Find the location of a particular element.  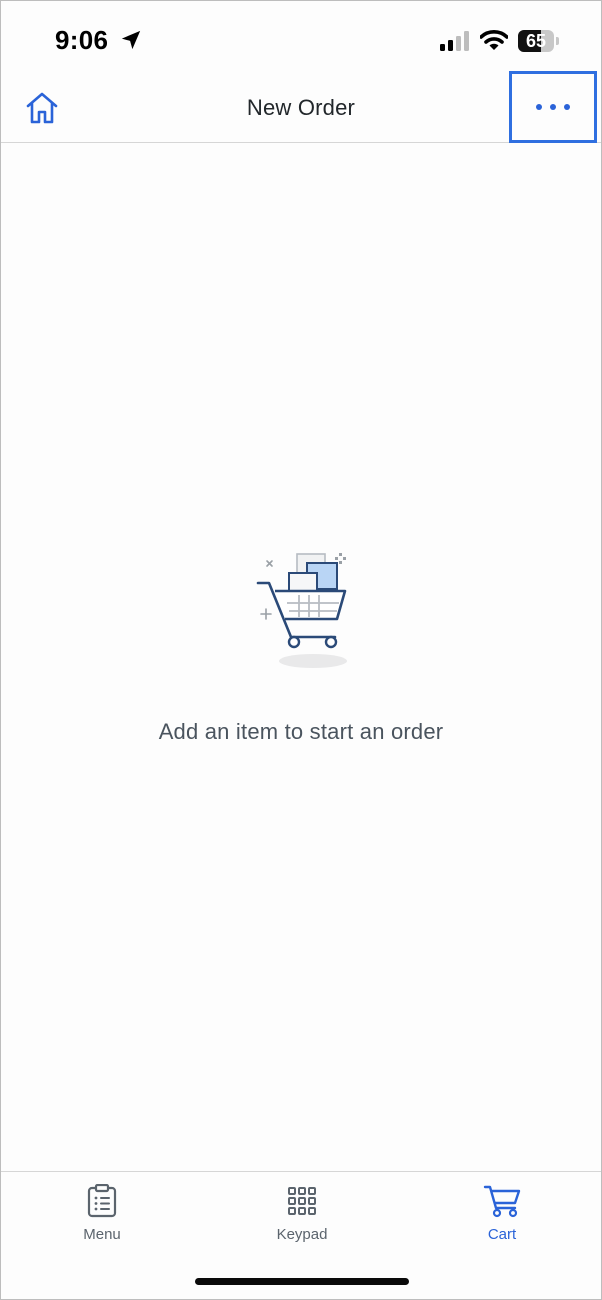

shopping-cart-illustration is located at coordinates (301, 610).